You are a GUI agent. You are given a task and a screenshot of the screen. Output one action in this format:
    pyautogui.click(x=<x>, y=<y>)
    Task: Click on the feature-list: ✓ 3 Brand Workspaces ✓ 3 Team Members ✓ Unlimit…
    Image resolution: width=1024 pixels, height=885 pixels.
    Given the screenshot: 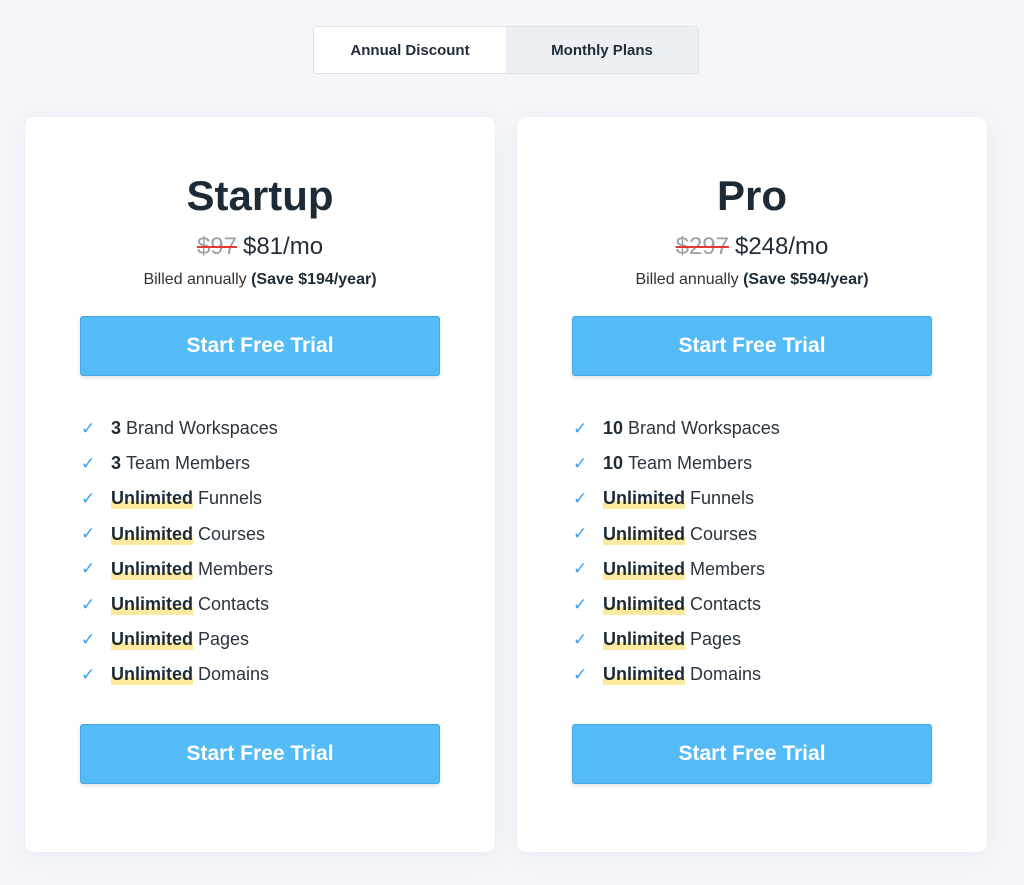 What is the action you would take?
    pyautogui.click(x=179, y=552)
    